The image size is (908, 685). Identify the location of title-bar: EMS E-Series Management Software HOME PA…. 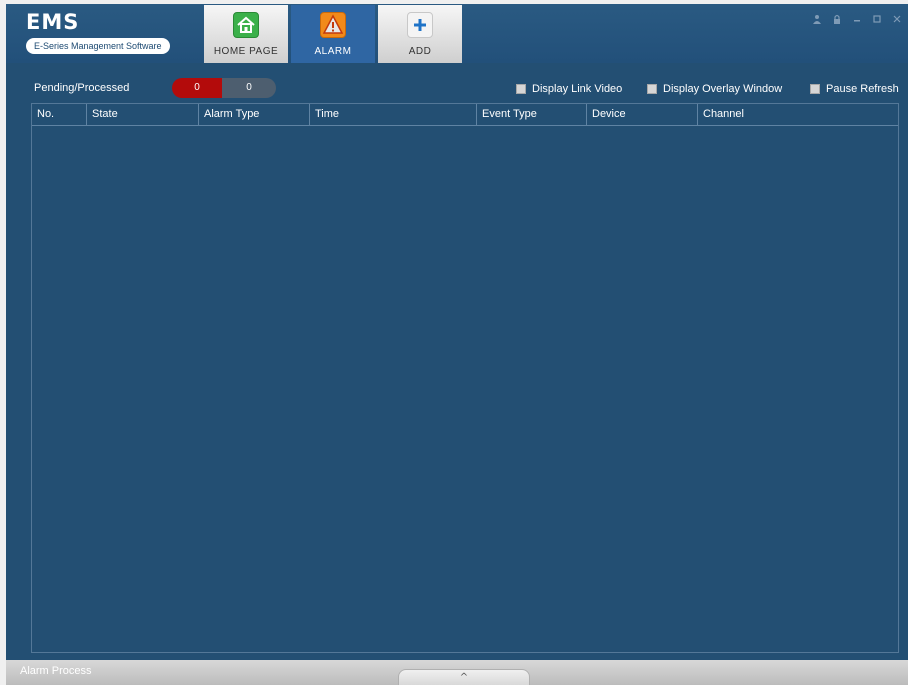
(457, 33).